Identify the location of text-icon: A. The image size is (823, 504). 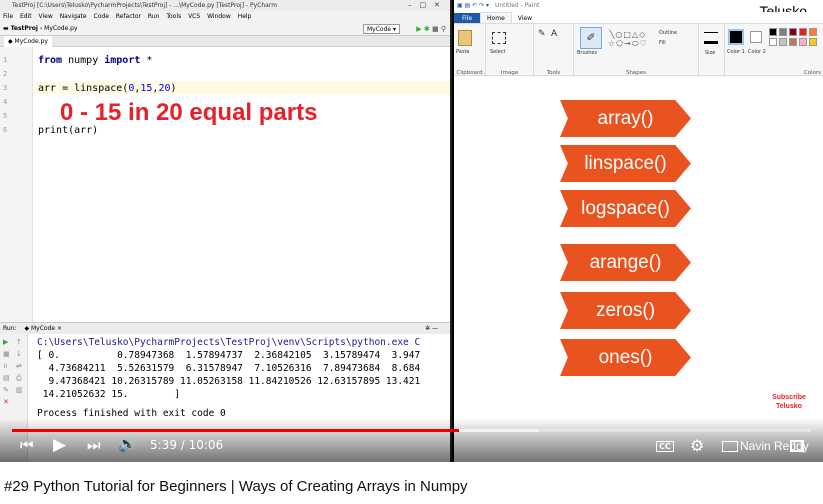
(554, 34).